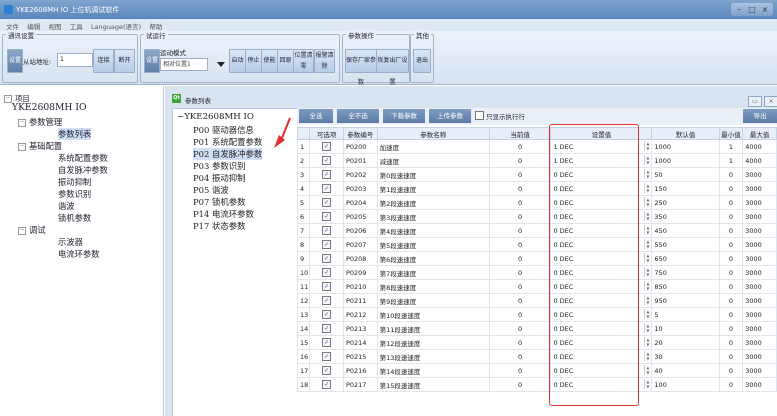 Image resolution: width=777 pixels, height=416 pixels. Describe the element at coordinates (219, 226) in the screenshot. I see `param-group-item: P17 状态参数` at that location.